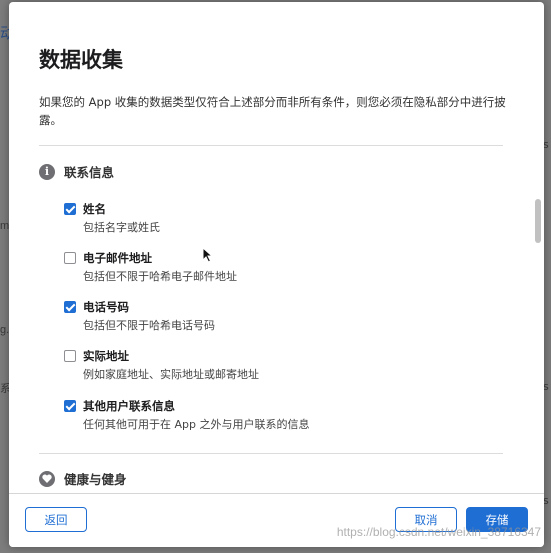 The width and height of the screenshot is (551, 553). I want to click on item-subtitle: 例如家庭地址、实际地址或邮寄地址, so click(171, 374).